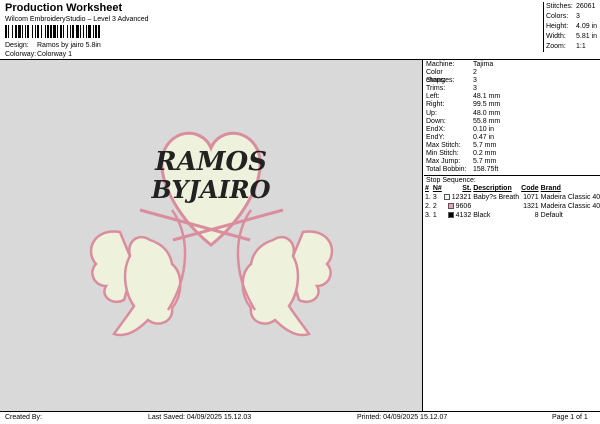  Describe the element at coordinates (210, 162) in the screenshot. I see `design-text-line1: RAMOS` at that location.